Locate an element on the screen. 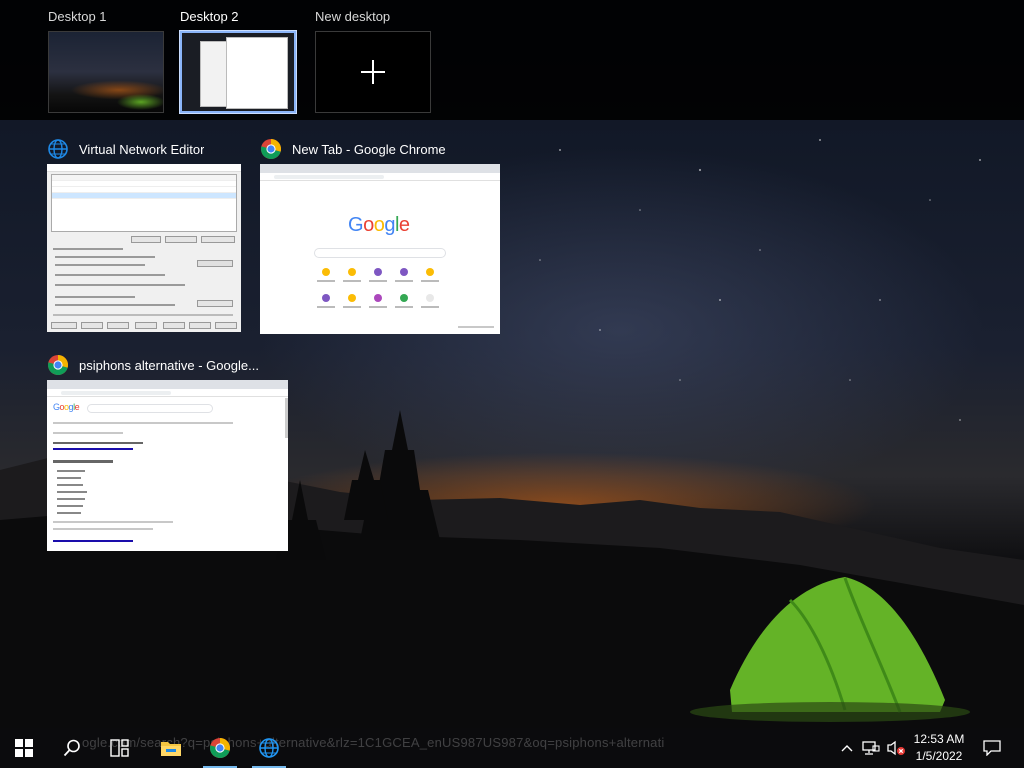 This screenshot has width=1024, height=768. notifications-icon is located at coordinates (992, 748).